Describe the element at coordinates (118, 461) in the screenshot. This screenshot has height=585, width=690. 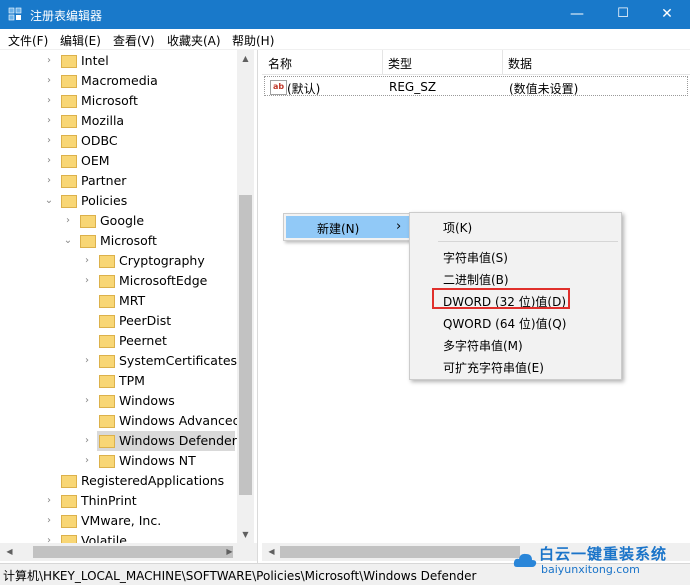
I see `tree-item: › Windows NT` at that location.